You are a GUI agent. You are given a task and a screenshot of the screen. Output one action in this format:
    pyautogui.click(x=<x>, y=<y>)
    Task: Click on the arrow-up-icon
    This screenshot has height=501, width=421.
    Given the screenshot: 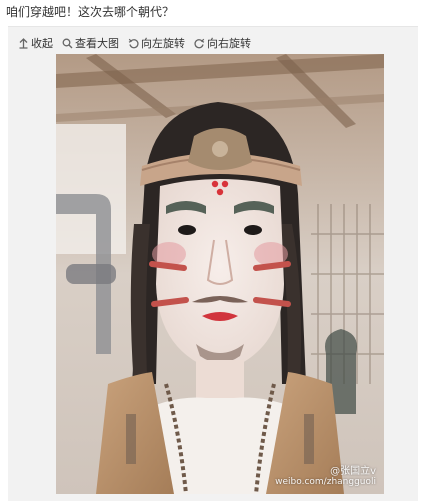 What is the action you would take?
    pyautogui.click(x=23, y=43)
    